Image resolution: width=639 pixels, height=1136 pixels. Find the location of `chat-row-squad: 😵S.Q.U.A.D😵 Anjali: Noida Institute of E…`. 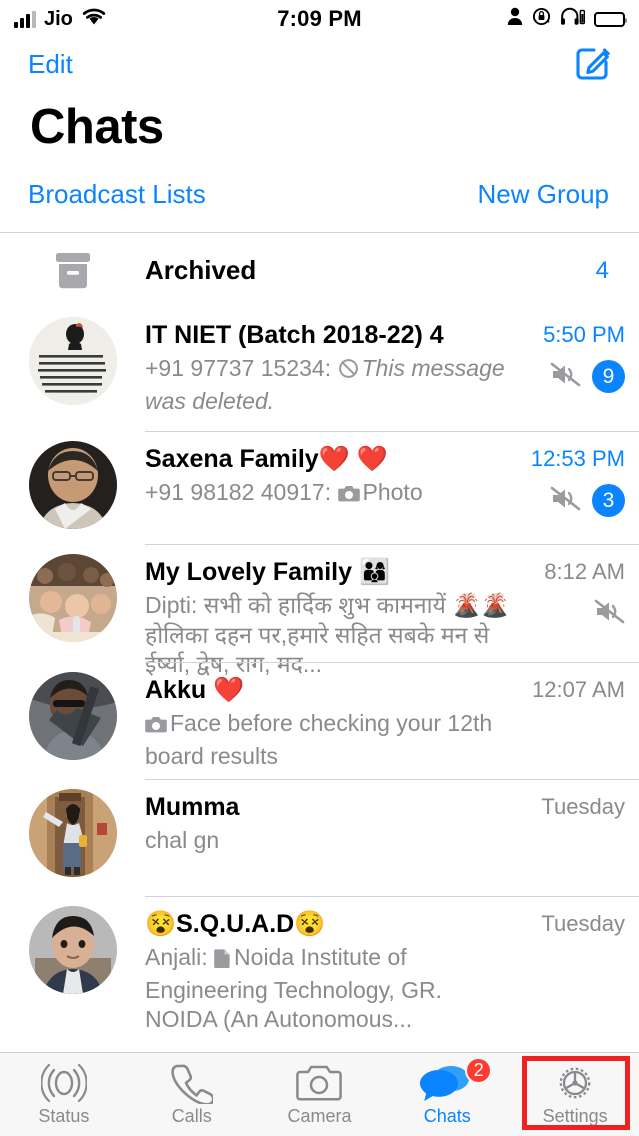

chat-row-squad: 😵S.Q.U.A.D😵 Anjali: Noida Institute of E… is located at coordinates (319, 964).